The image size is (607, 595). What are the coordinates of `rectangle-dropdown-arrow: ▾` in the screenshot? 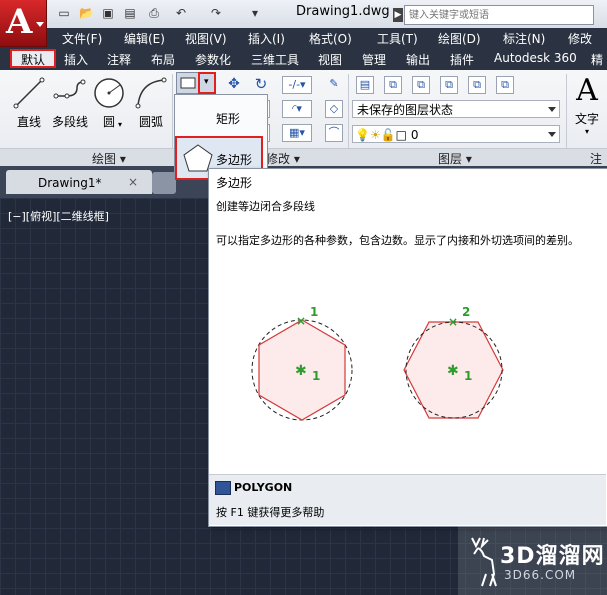 It's located at (207, 83).